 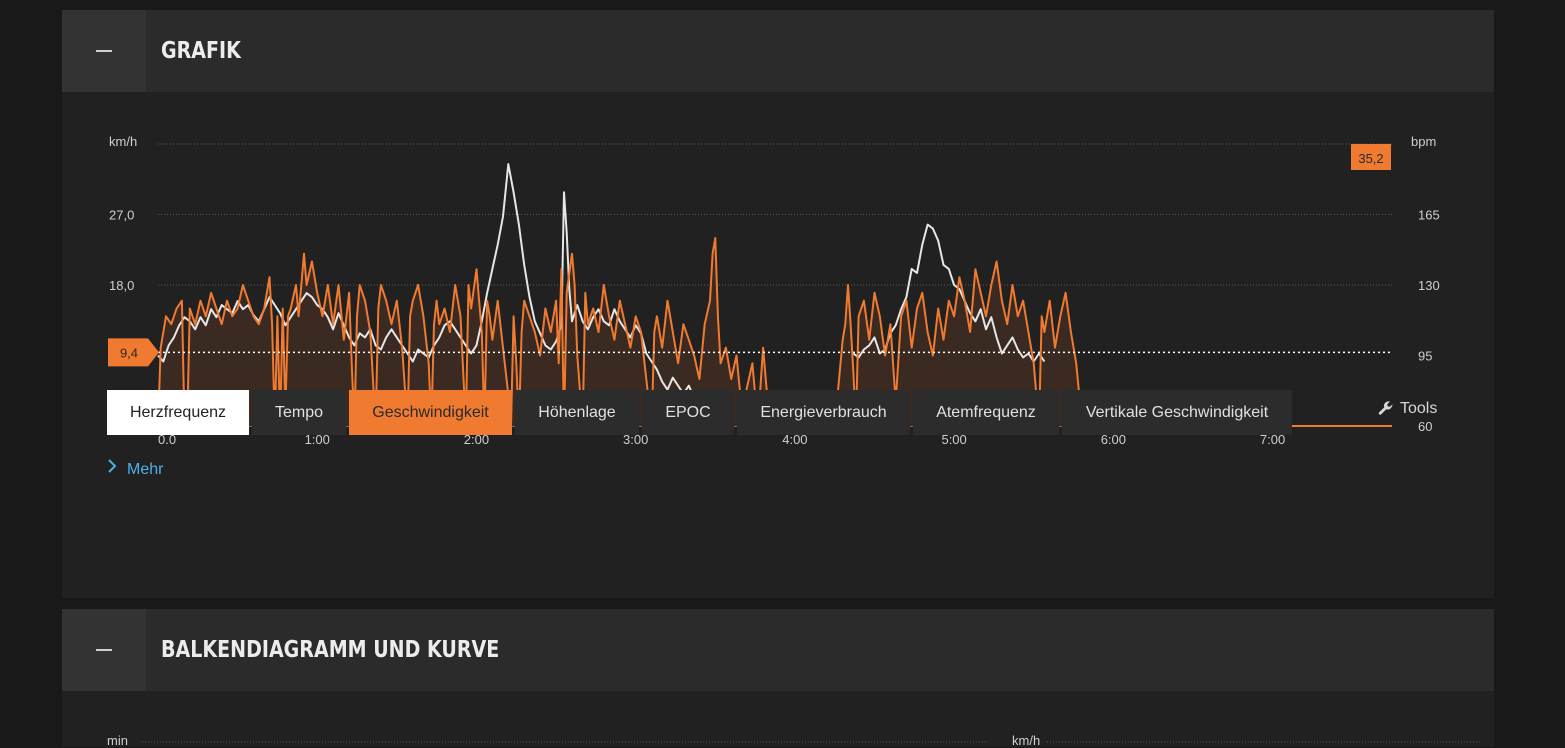 What do you see at coordinates (812, 742) in the screenshot?
I see `balkendiagramm-gridline-svg` at bounding box center [812, 742].